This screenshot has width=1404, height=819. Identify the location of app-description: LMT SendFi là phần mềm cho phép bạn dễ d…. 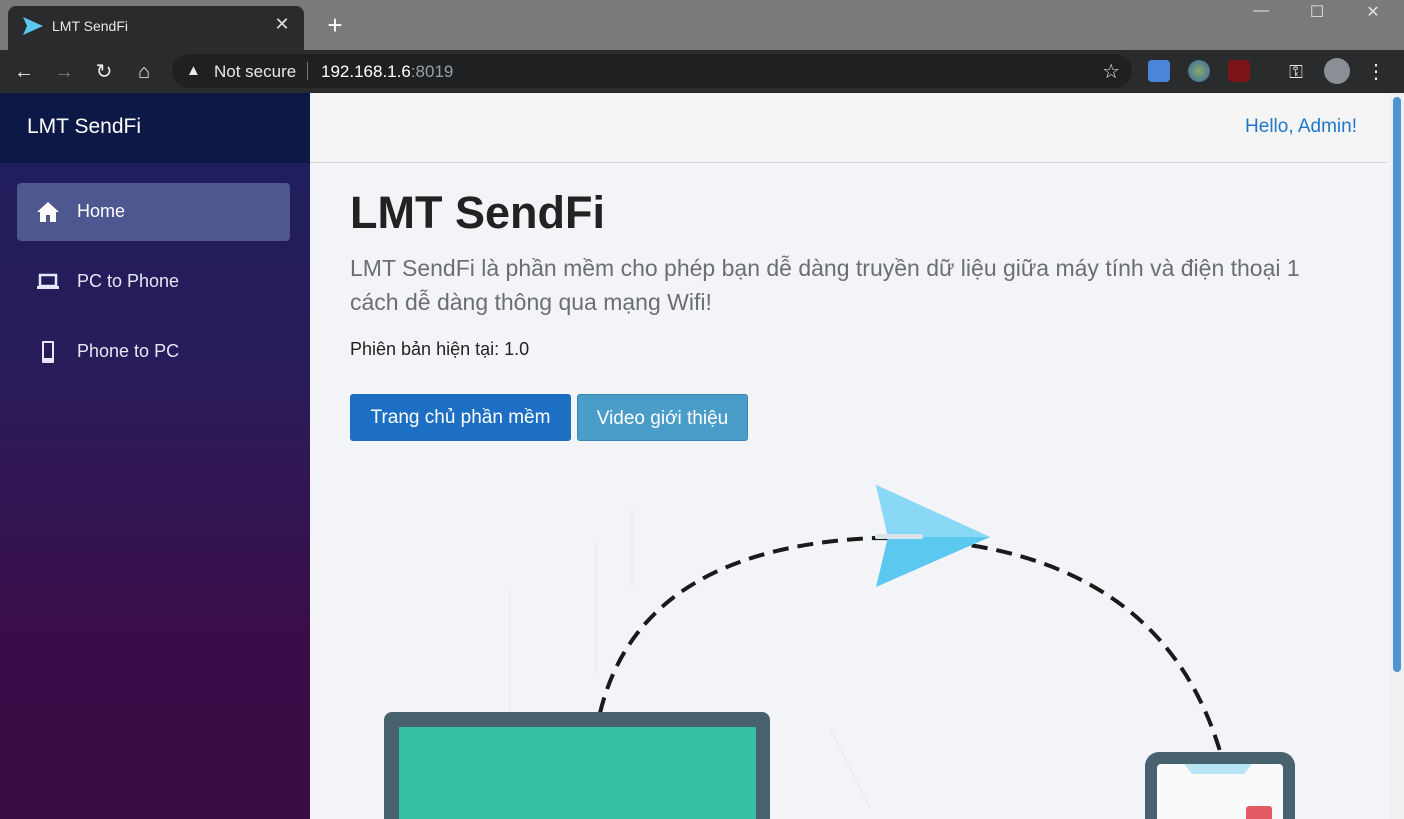
(825, 285).